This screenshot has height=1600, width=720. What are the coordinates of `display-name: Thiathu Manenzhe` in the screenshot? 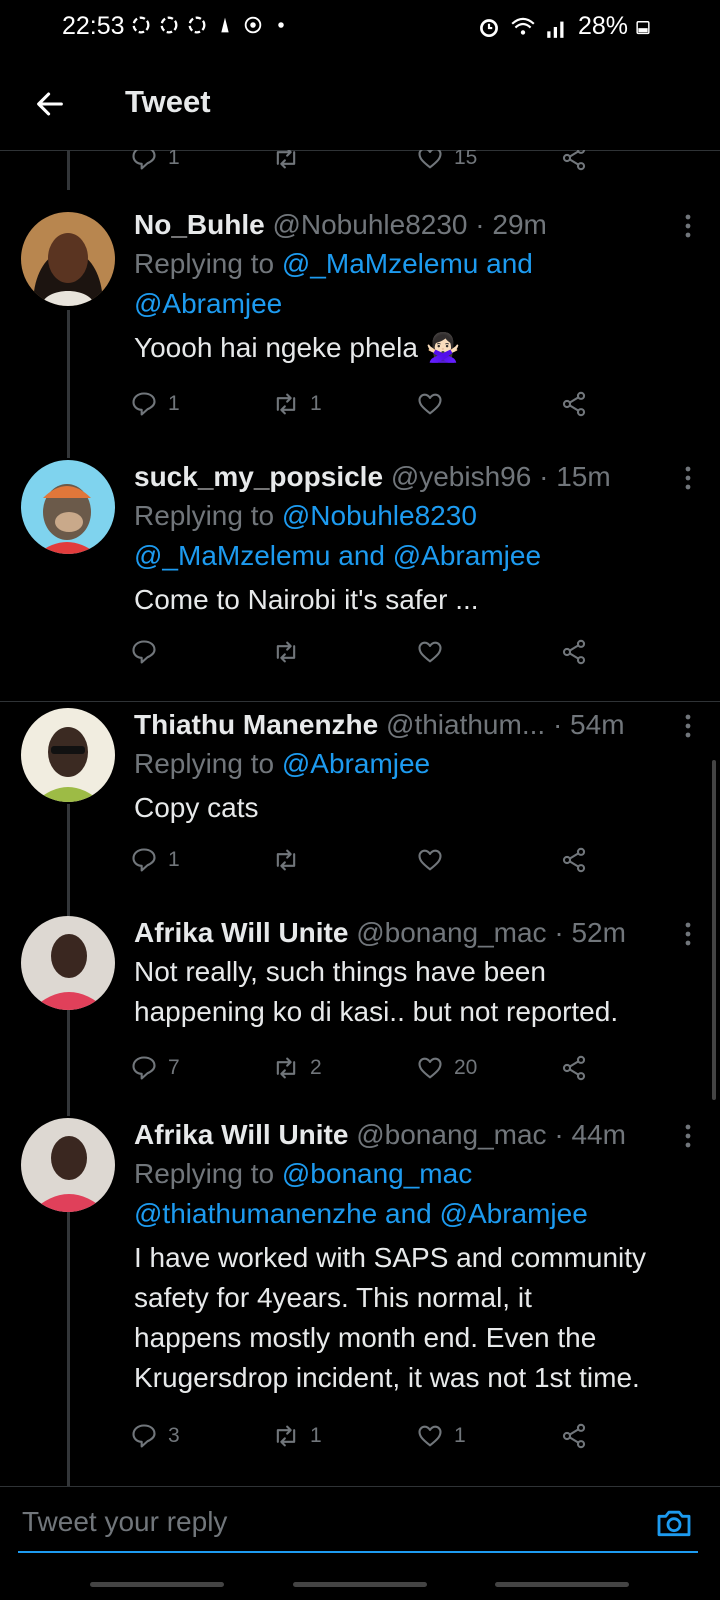 It's located at (256, 724).